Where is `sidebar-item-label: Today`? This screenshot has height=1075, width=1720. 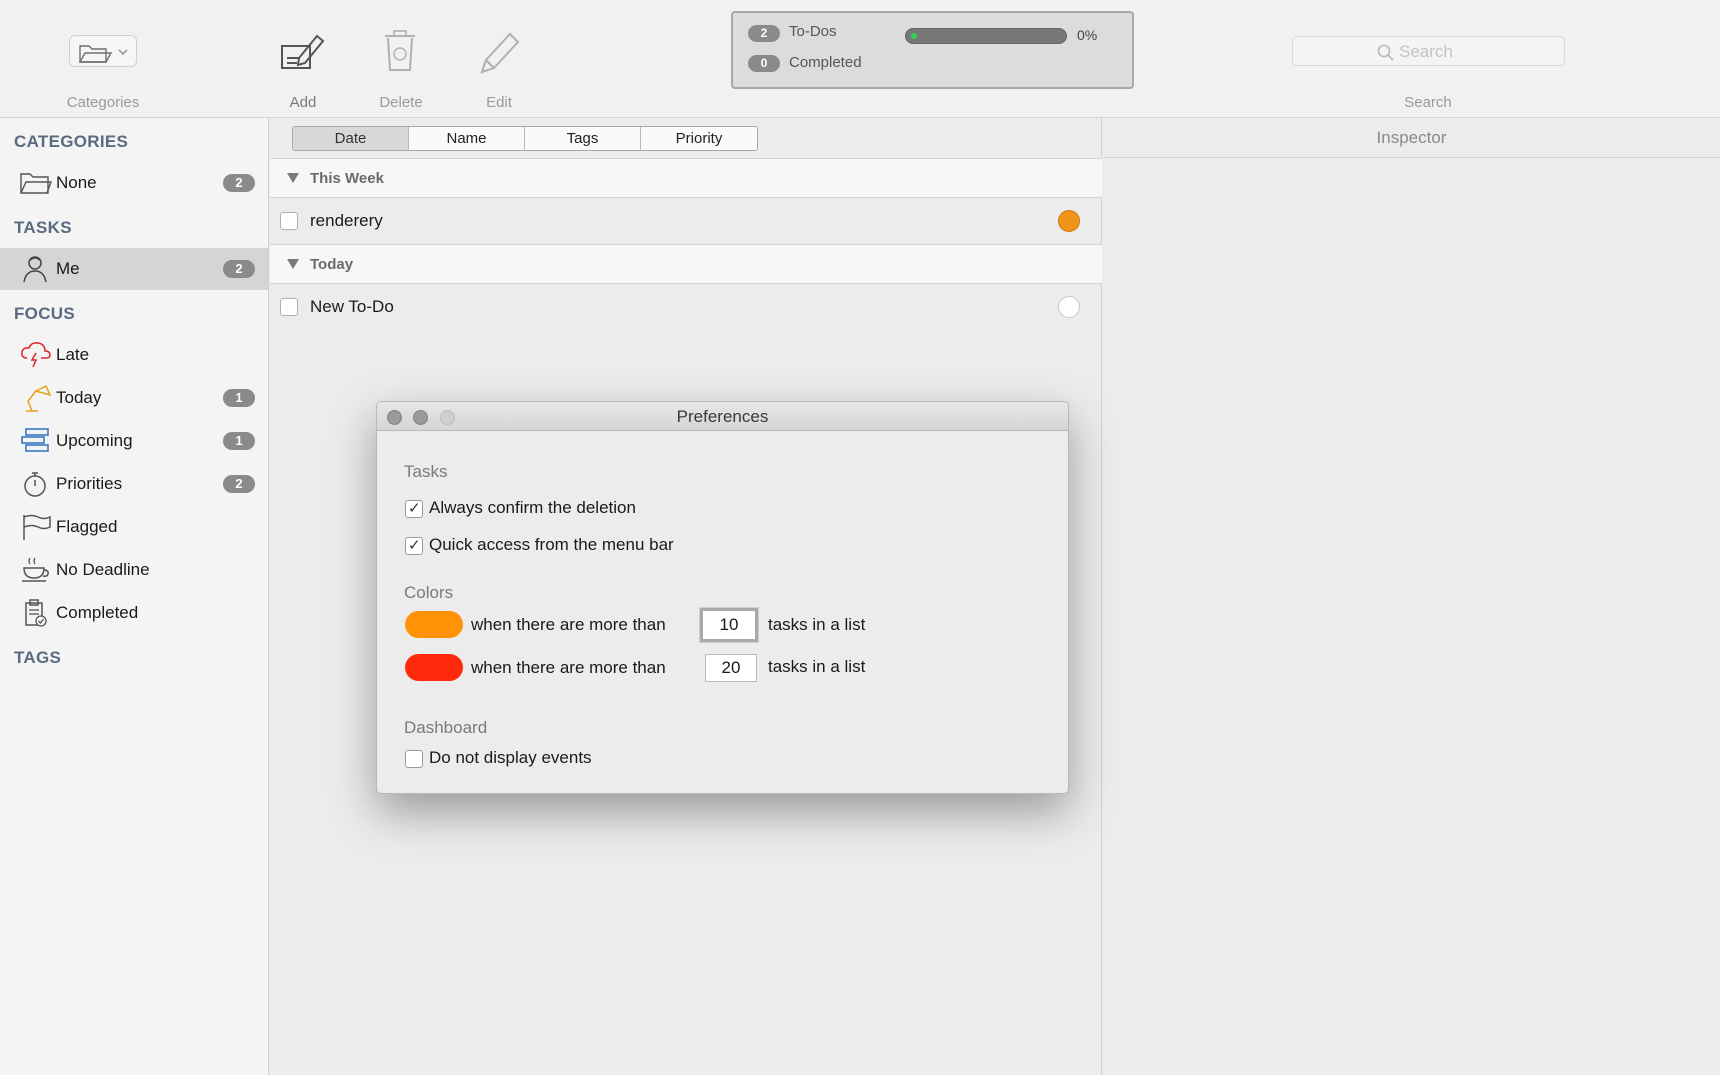
sidebar-item-label: Today is located at coordinates (79, 397).